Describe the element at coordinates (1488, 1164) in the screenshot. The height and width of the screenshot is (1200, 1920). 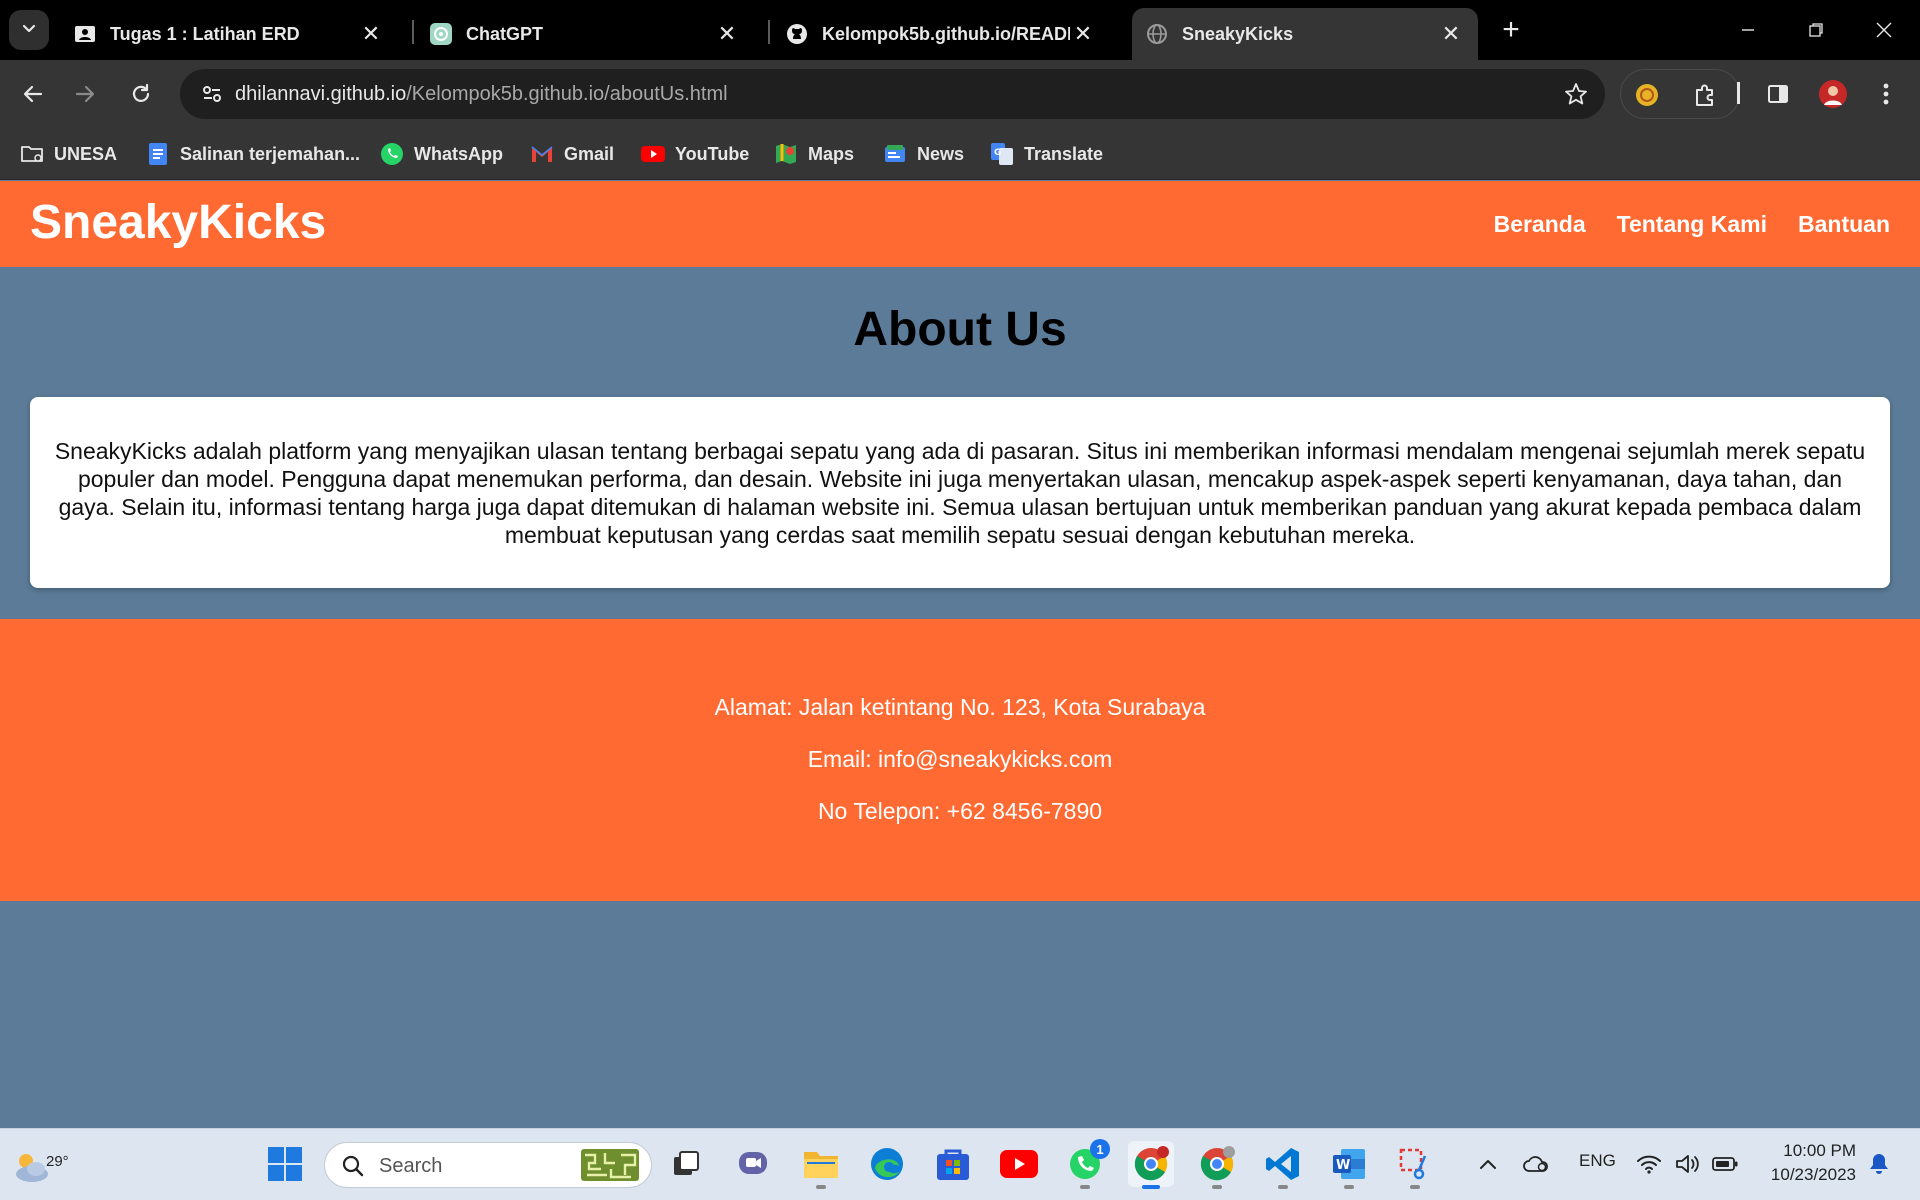
I see `show-hidden-icons-button` at that location.